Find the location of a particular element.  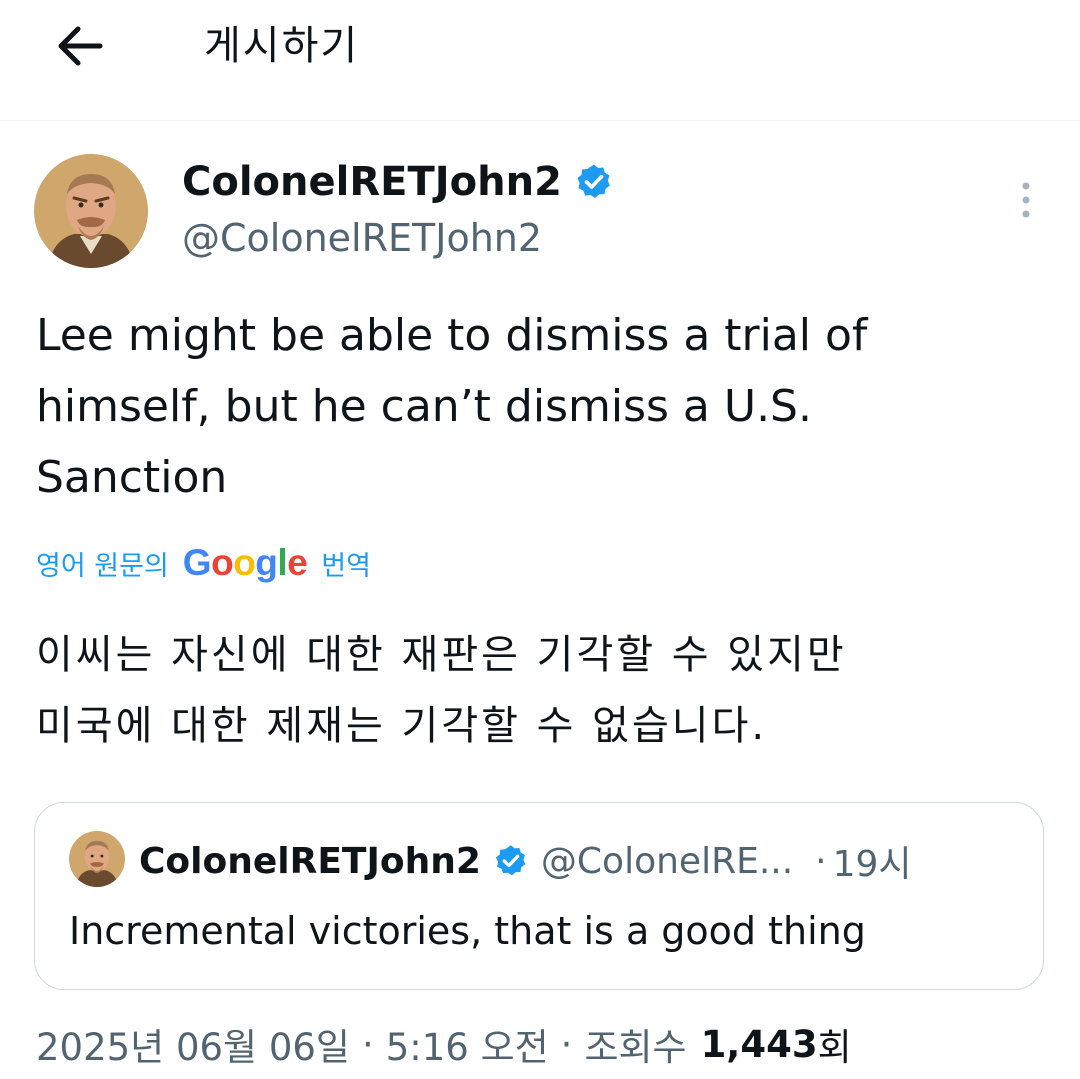

views-count: 1,443 is located at coordinates (759, 1044).